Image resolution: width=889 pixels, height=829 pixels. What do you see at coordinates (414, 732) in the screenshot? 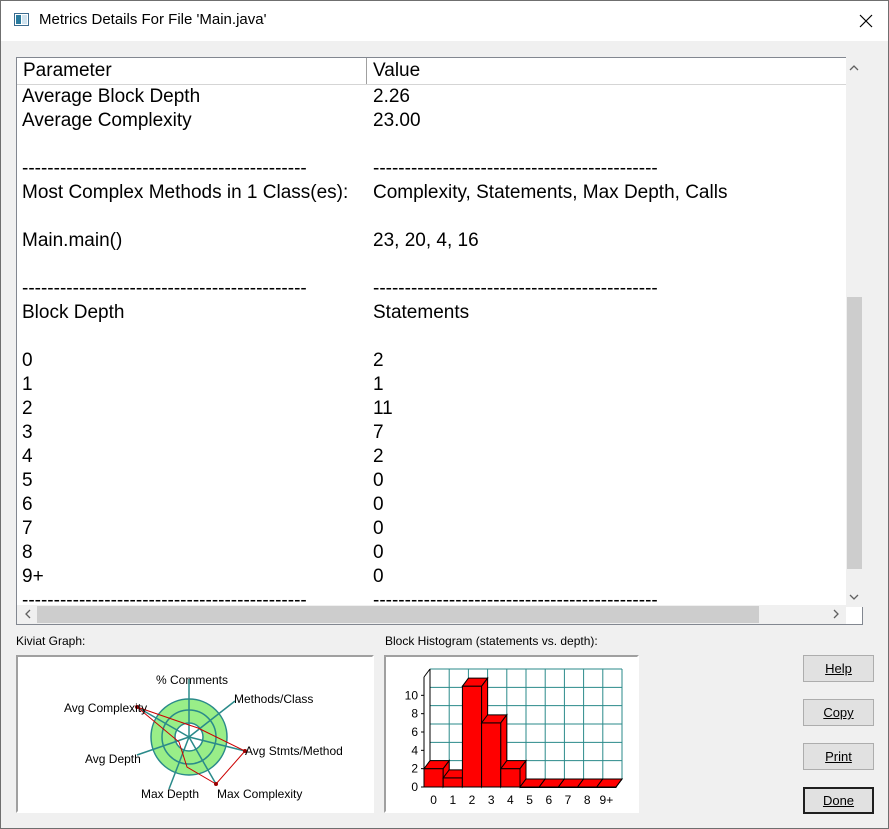
I see `y-tick-label: 6` at bounding box center [414, 732].